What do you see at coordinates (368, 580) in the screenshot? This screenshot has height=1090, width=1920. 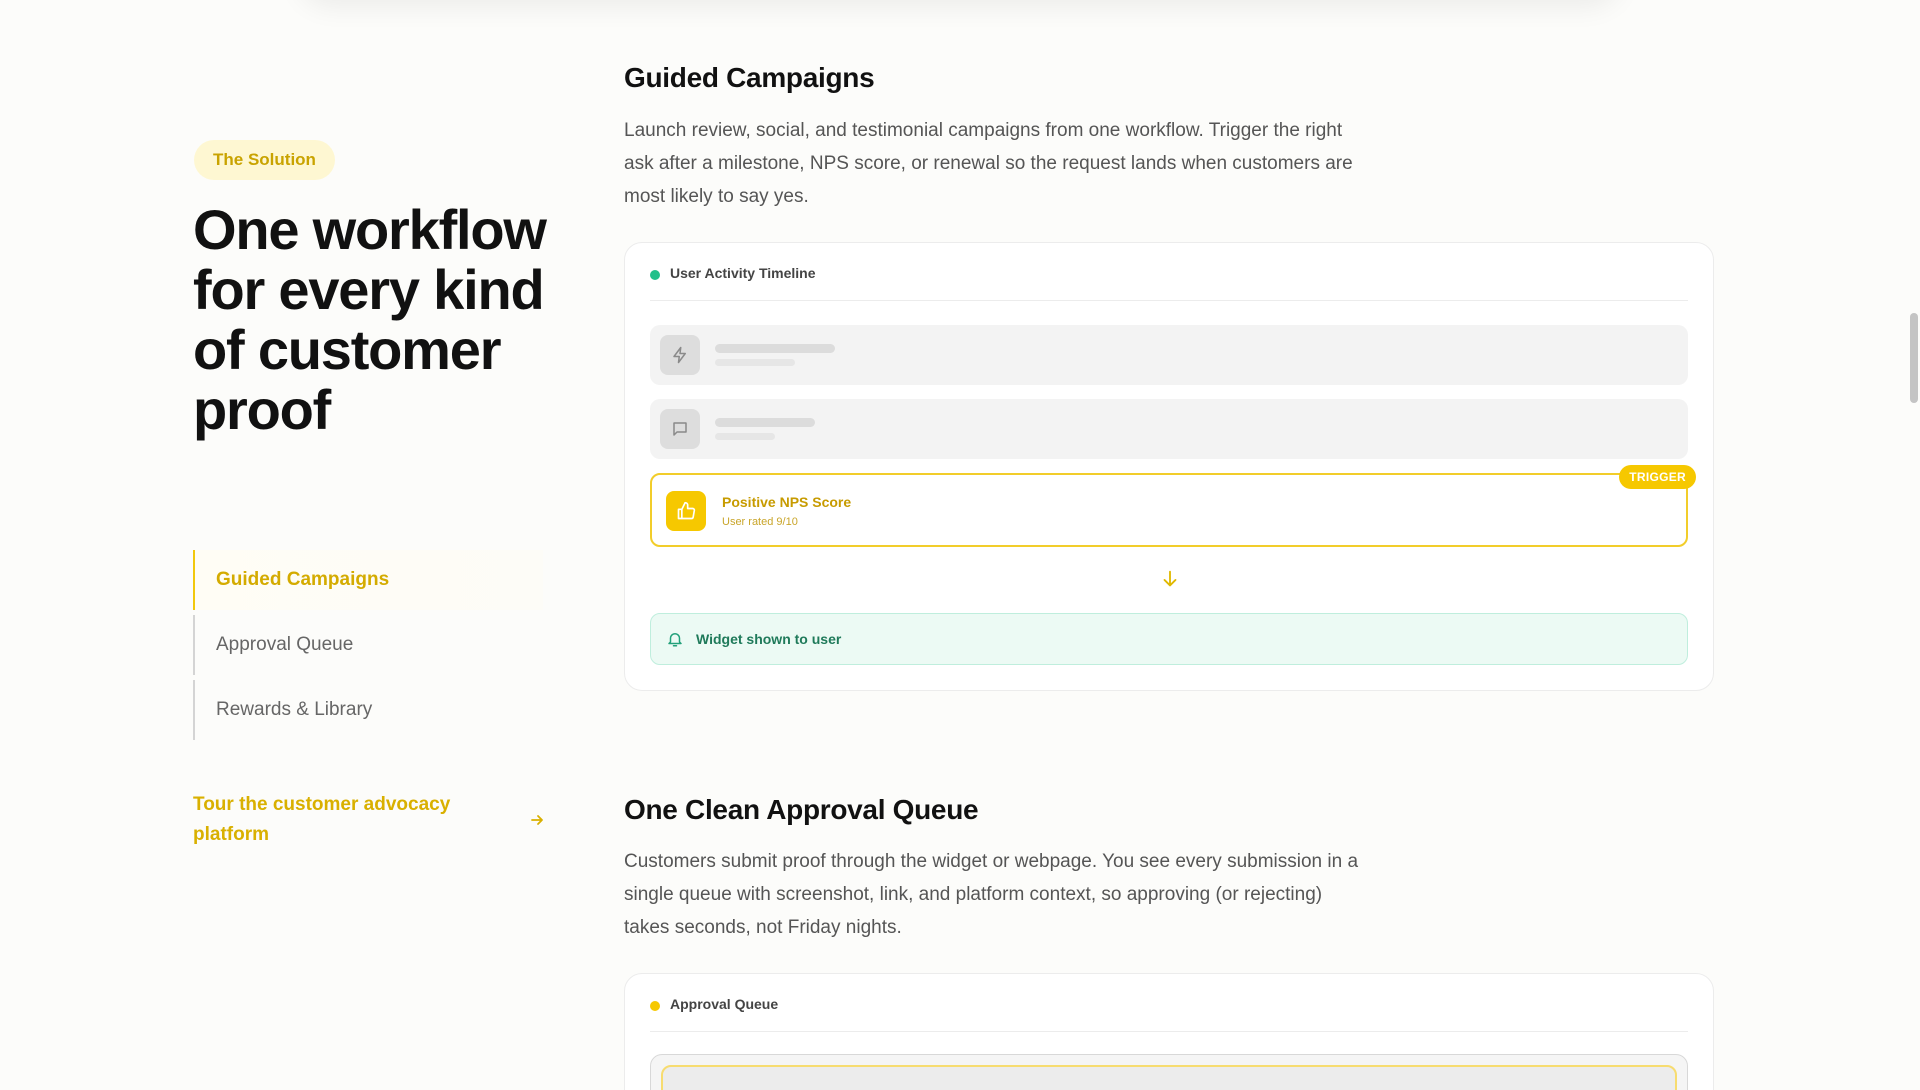 I see `nav-item-guided-campaigns: Guided Campaigns` at bounding box center [368, 580].